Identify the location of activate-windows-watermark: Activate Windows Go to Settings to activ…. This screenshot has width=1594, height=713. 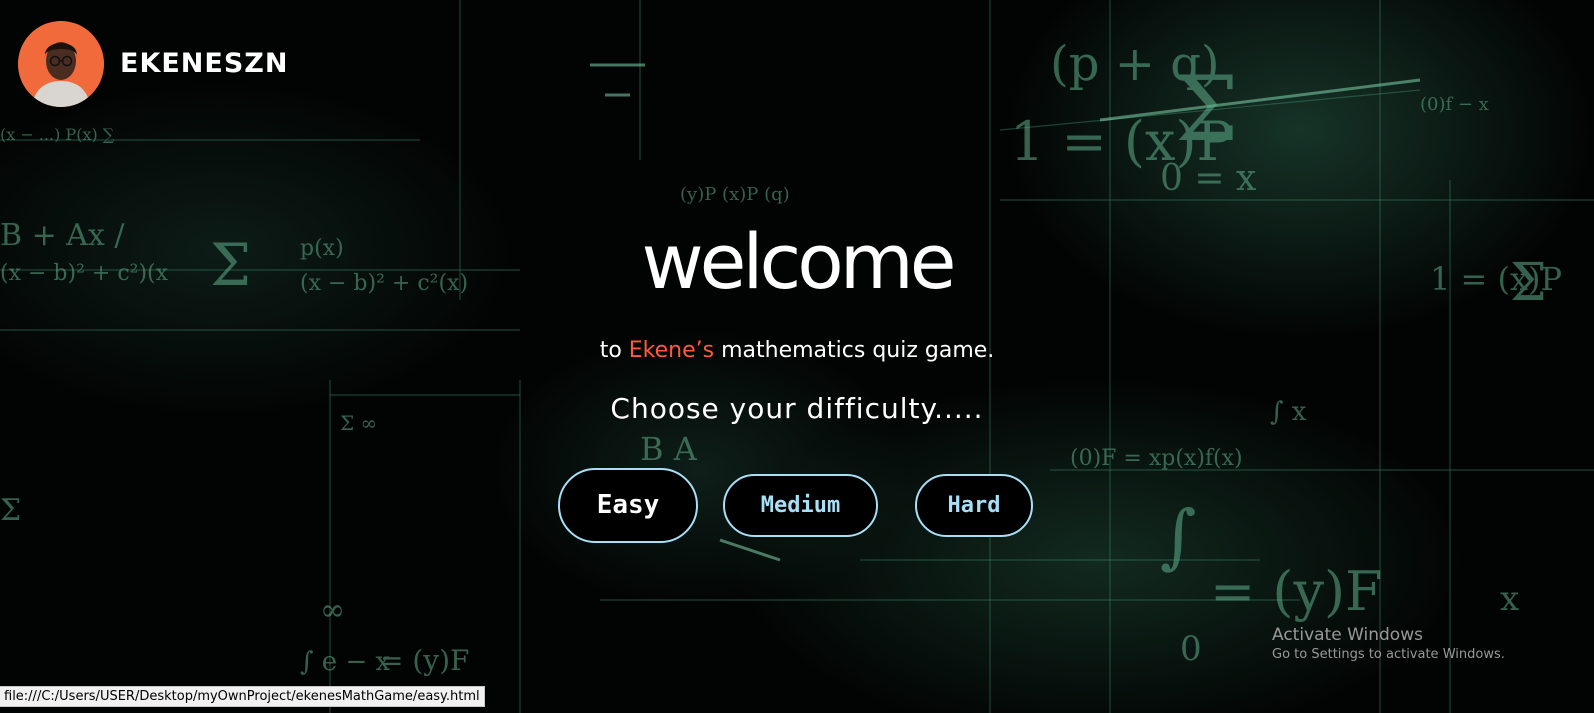
(1388, 644).